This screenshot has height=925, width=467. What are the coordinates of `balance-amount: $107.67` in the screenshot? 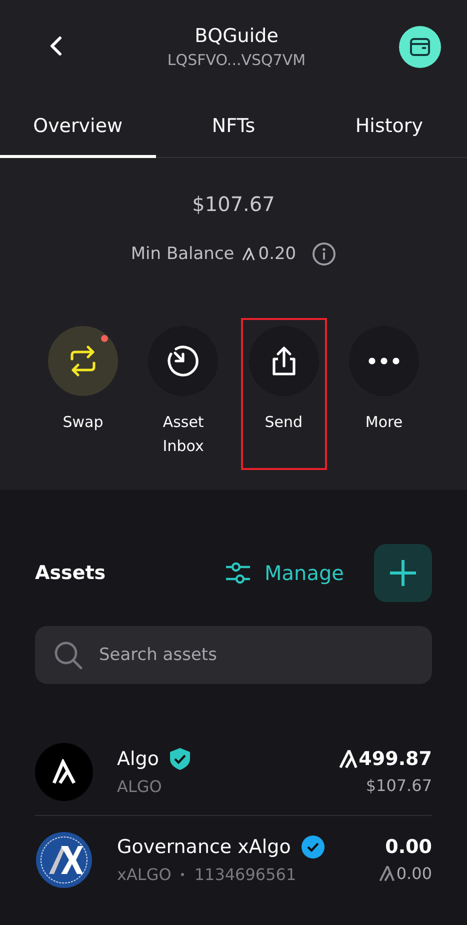 It's located at (233, 204).